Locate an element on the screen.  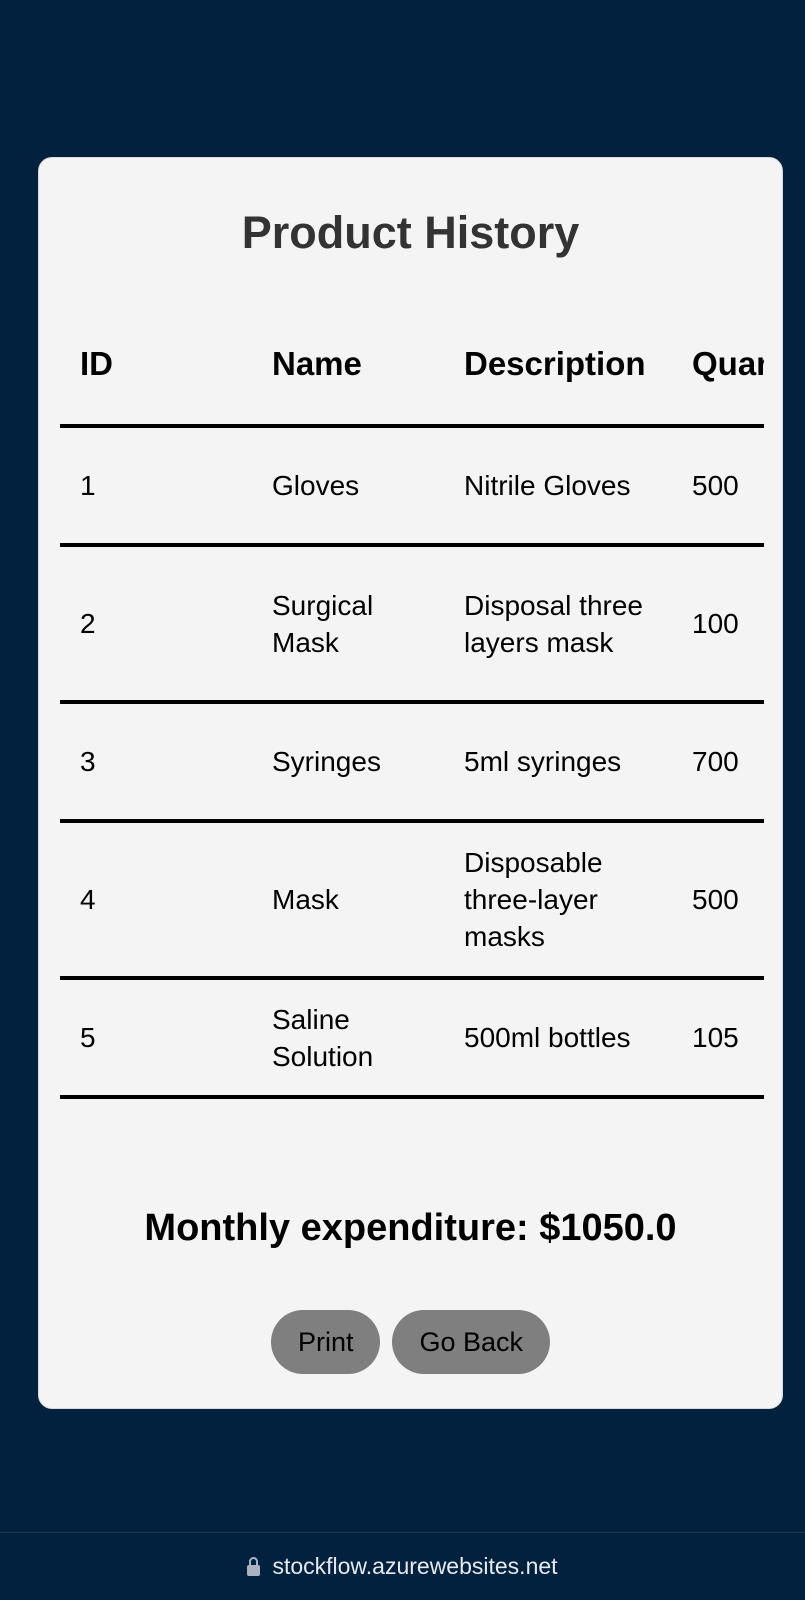
table-header-row: ID Name Description Quantity is located at coordinates (412, 365).